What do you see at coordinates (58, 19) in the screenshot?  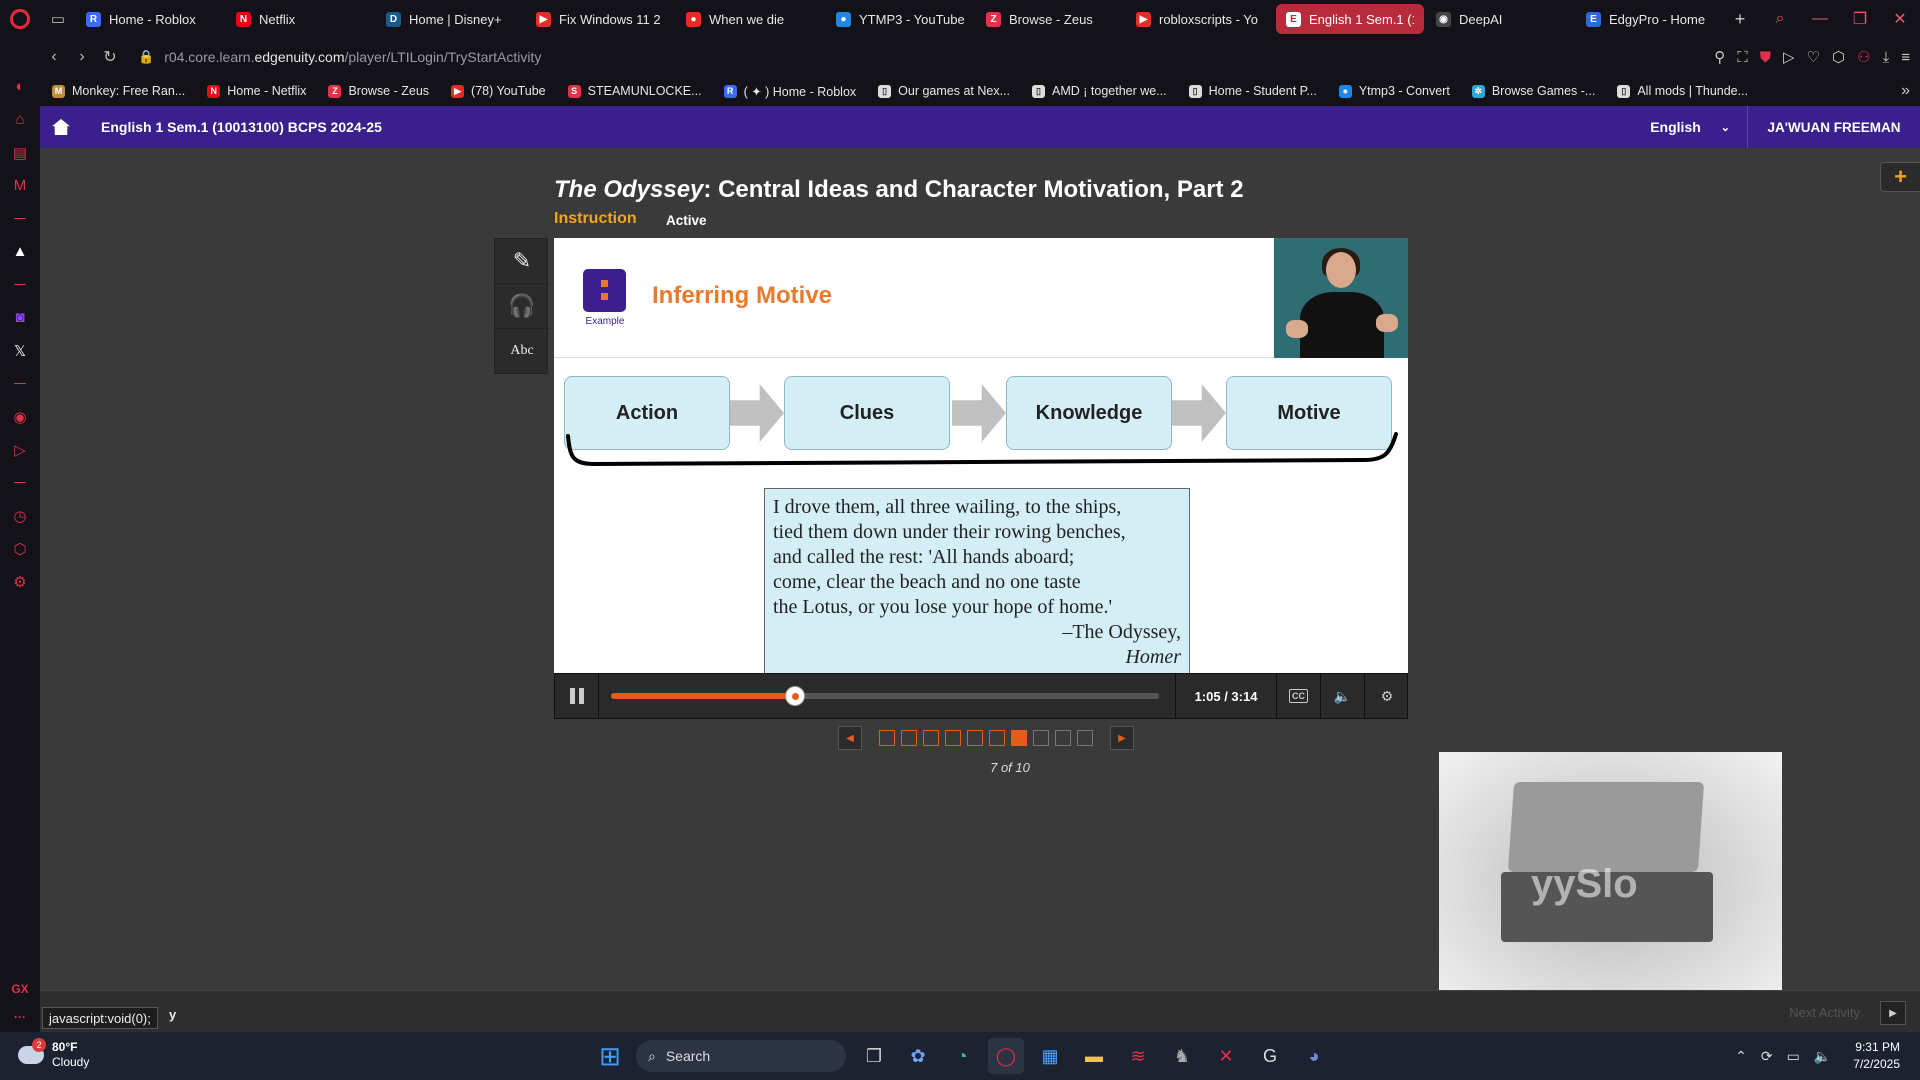 I see `workspaces-icon: ▭` at bounding box center [58, 19].